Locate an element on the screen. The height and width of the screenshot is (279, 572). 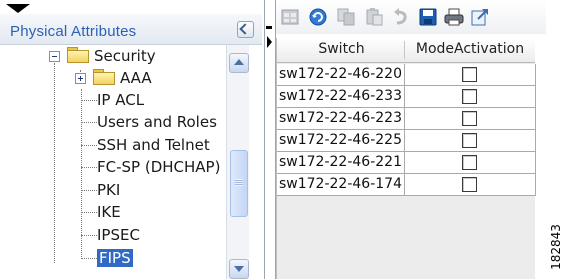
tree-item-label: AAA is located at coordinates (136, 78).